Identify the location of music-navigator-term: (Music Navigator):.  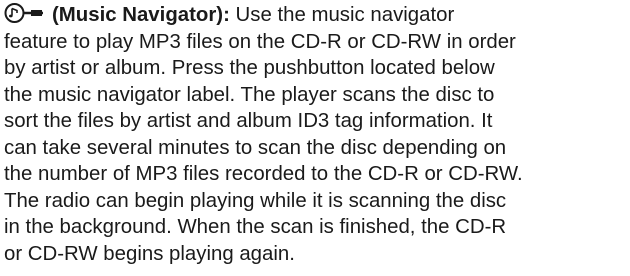
(141, 15).